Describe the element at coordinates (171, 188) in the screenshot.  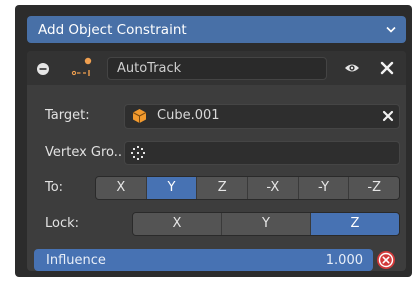
I see `to-axis-y: Y` at that location.